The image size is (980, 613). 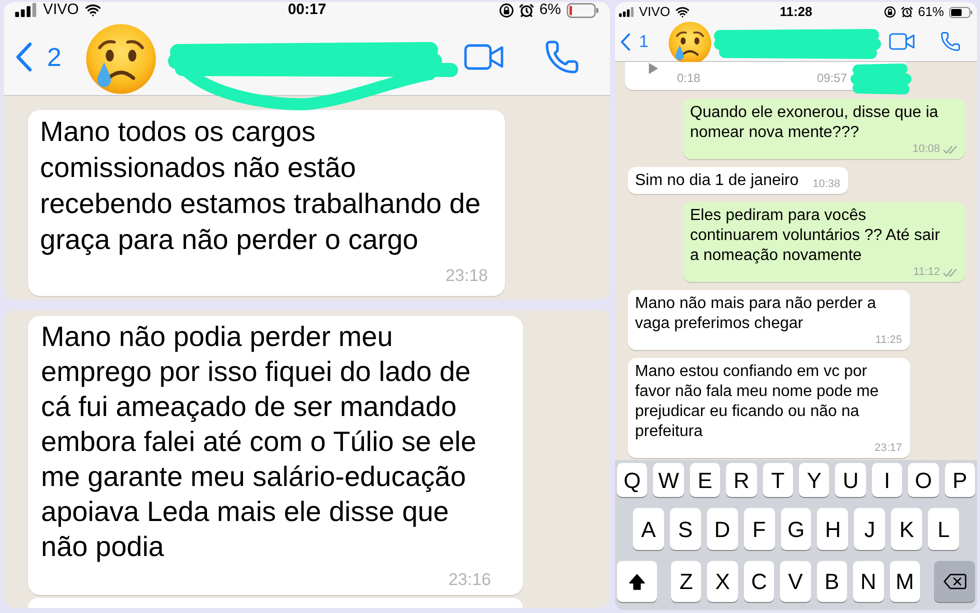 What do you see at coordinates (926, 149) in the screenshot?
I see `message-time: 10:08` at bounding box center [926, 149].